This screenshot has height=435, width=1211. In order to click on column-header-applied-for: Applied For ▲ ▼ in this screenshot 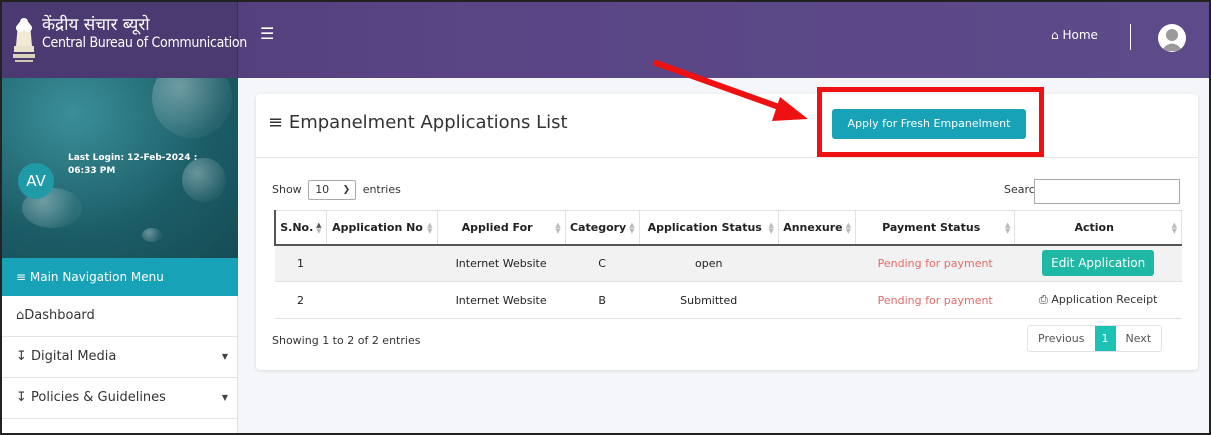, I will do `click(501, 228)`.